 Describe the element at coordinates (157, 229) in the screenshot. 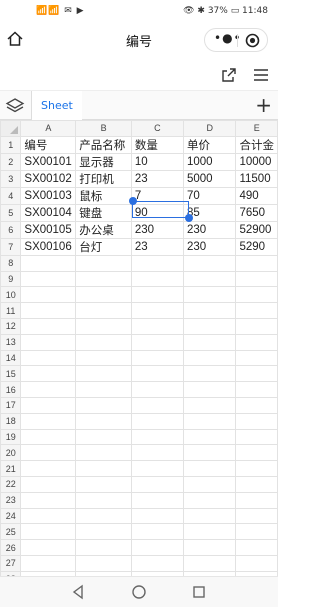

I see `cell-c6: 230` at that location.